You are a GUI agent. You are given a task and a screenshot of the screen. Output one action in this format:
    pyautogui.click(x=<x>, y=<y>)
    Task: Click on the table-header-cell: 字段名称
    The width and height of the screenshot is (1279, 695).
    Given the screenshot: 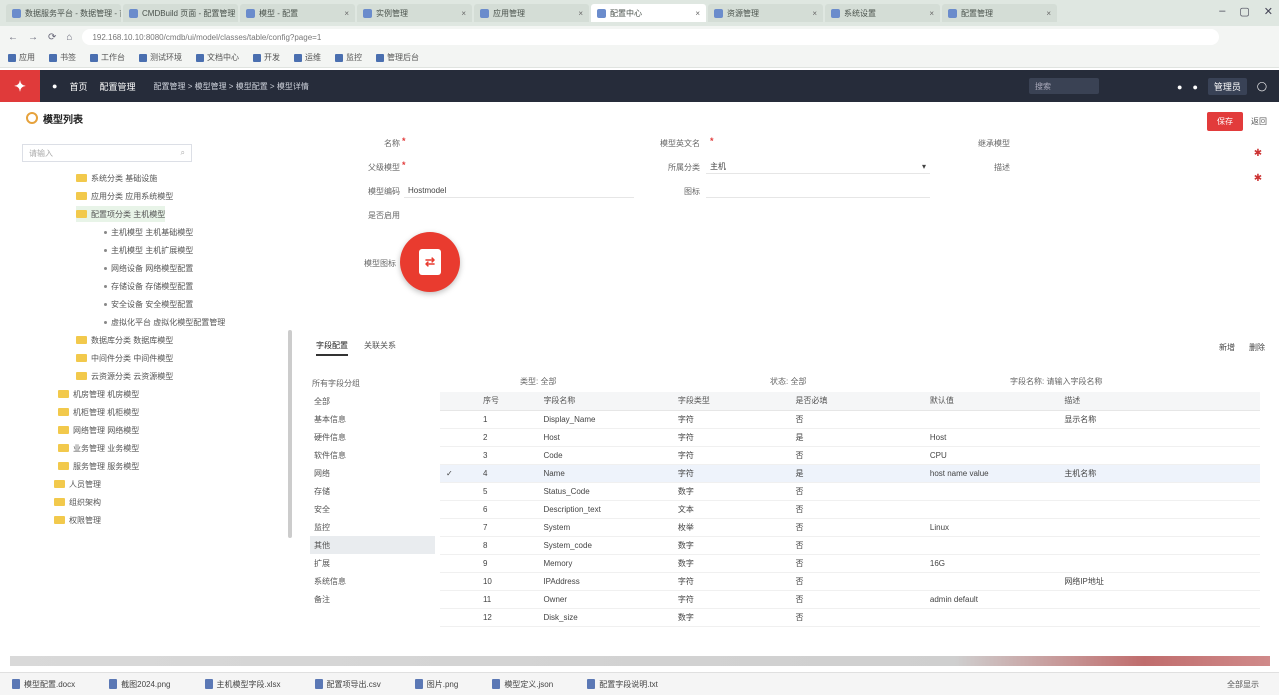 What is the action you would take?
    pyautogui.click(x=604, y=401)
    